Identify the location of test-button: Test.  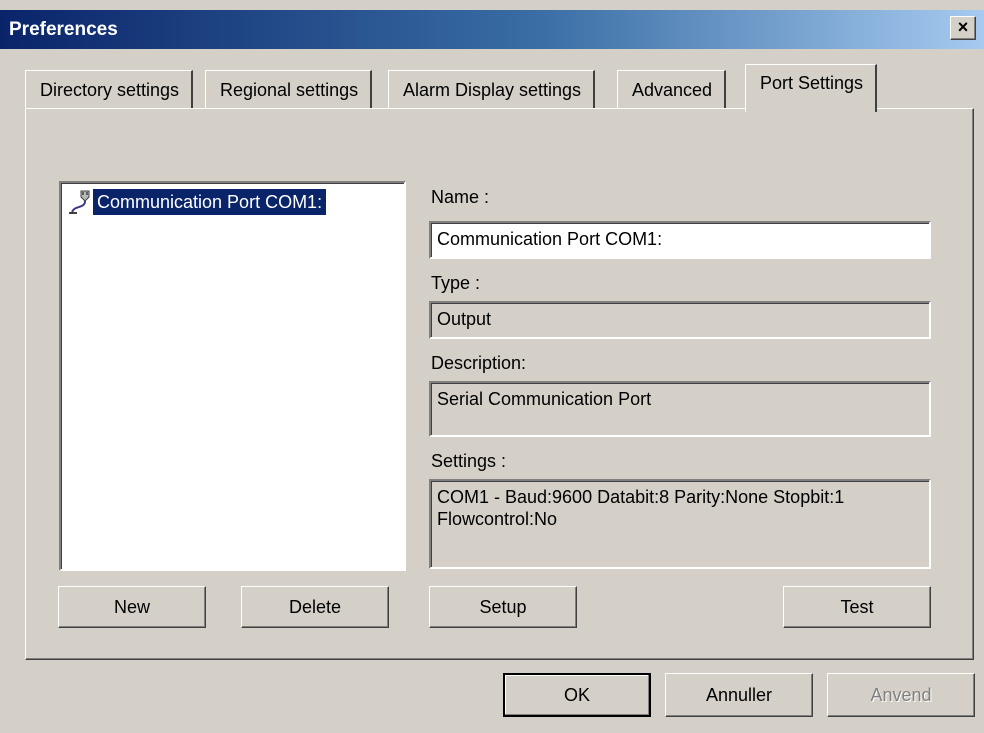
(857, 607).